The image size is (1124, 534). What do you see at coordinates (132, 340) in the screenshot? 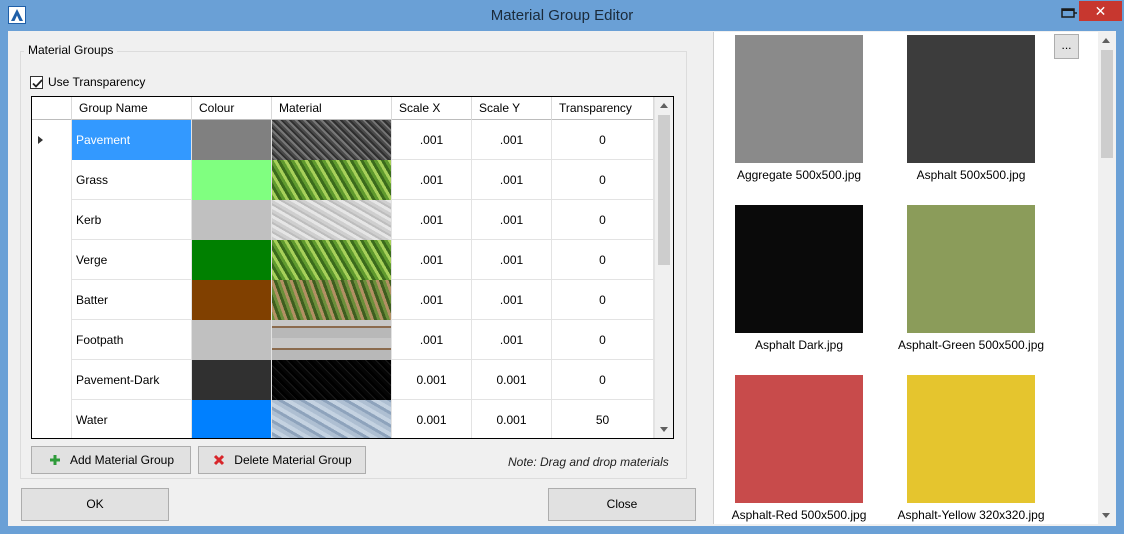
I see `group-name-cell: Footpath` at bounding box center [132, 340].